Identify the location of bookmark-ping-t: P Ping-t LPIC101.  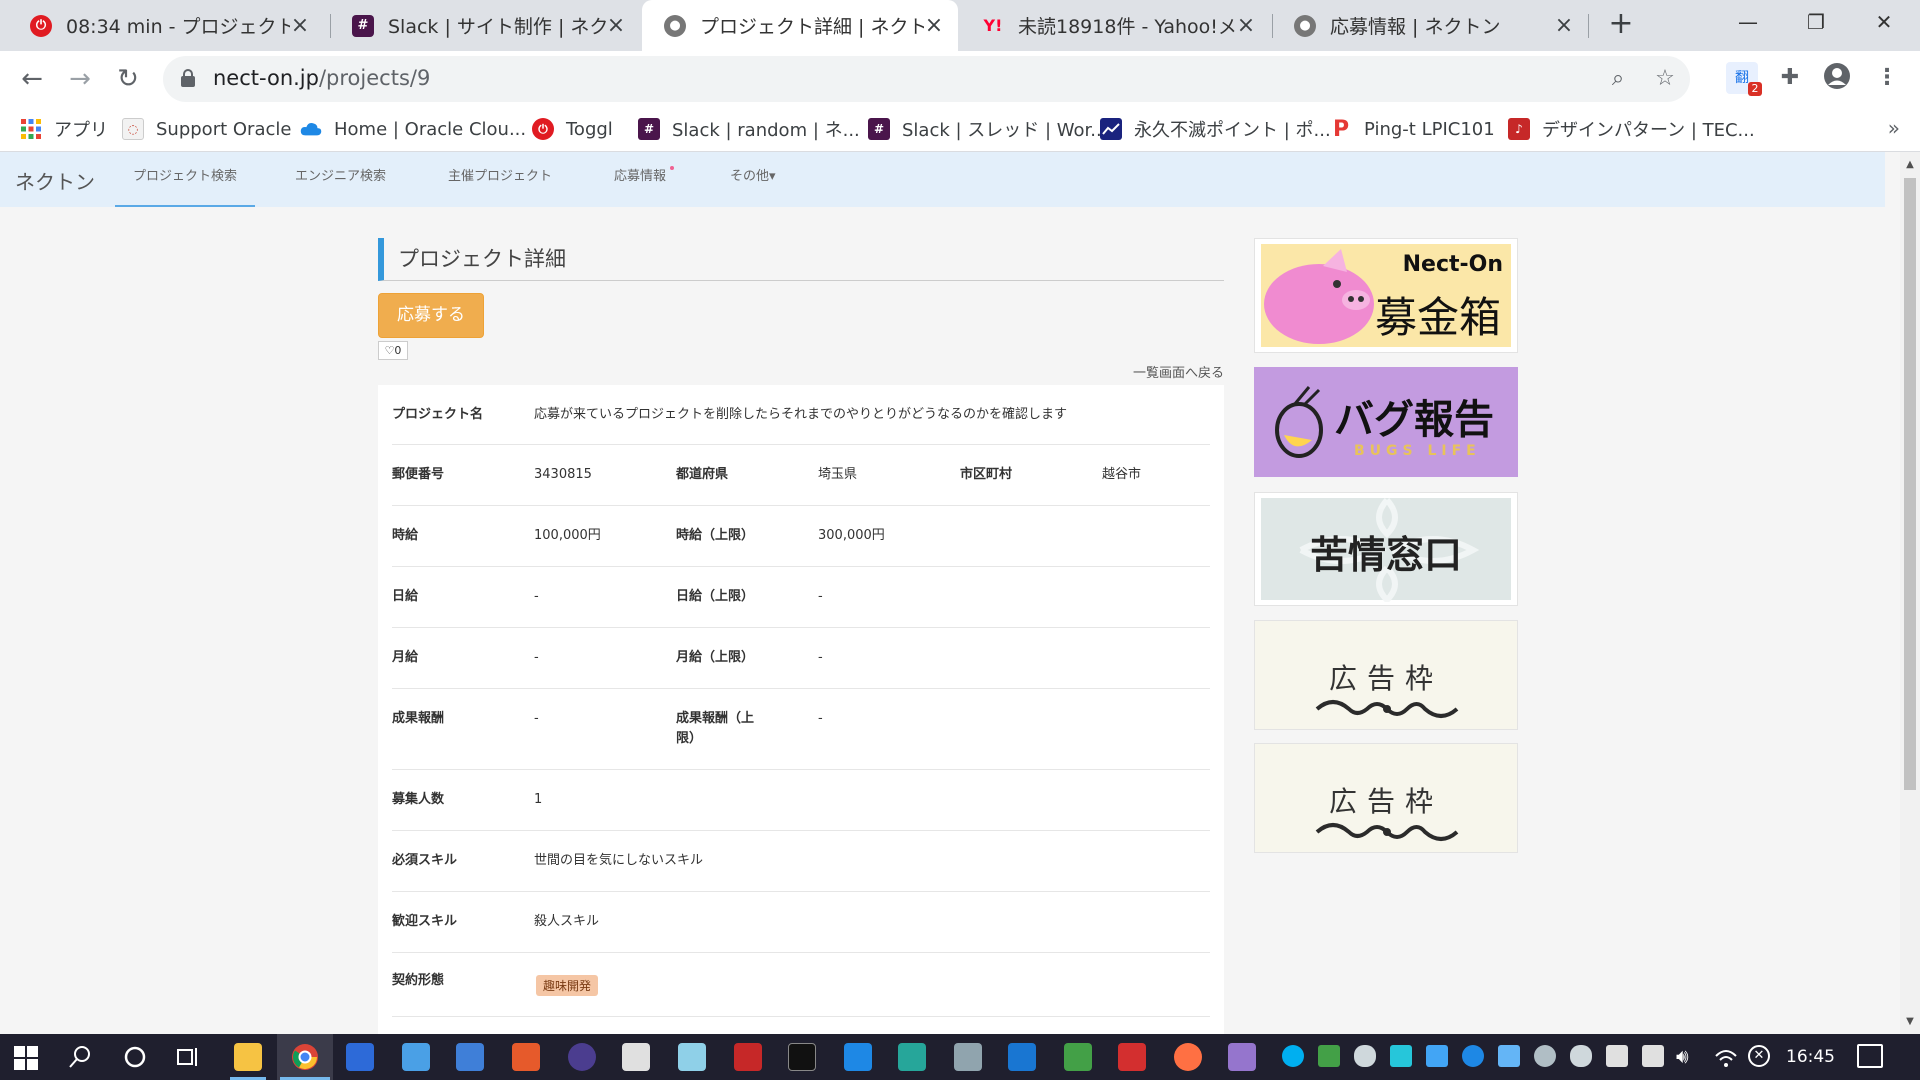
(1412, 129).